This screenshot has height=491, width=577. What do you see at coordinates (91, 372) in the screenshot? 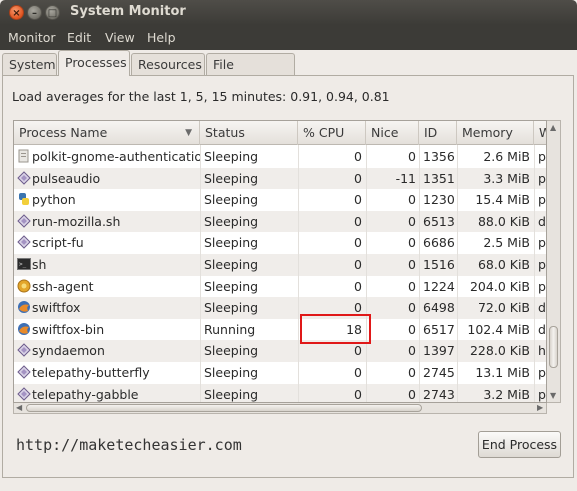
I see `process-name-cell: telepathy-butterfly` at bounding box center [91, 372].